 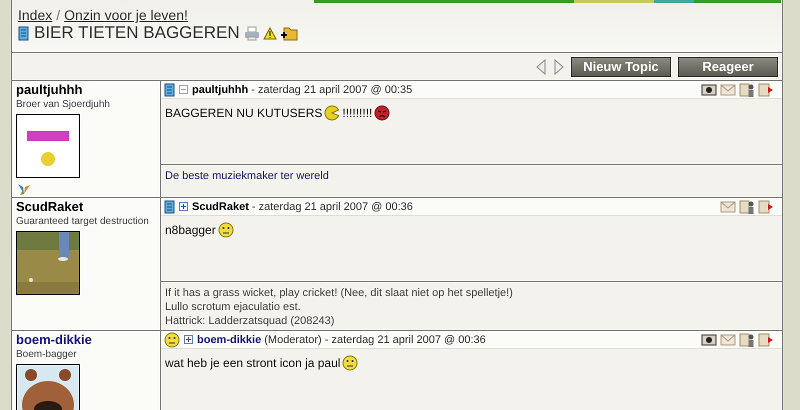 I want to click on user-title: Broer van Sjoerdjuhh, so click(x=63, y=104).